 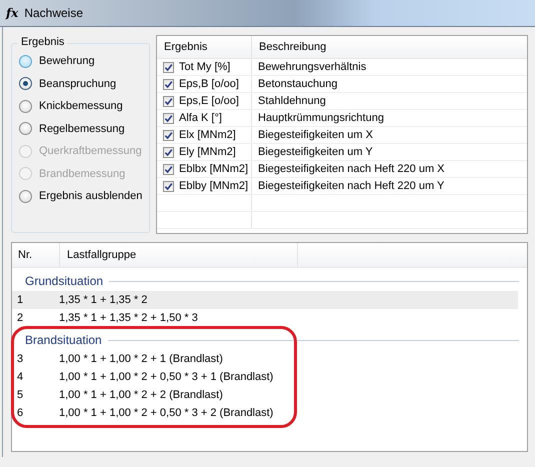 I want to click on column-header: Ergebnis, so click(x=204, y=47).